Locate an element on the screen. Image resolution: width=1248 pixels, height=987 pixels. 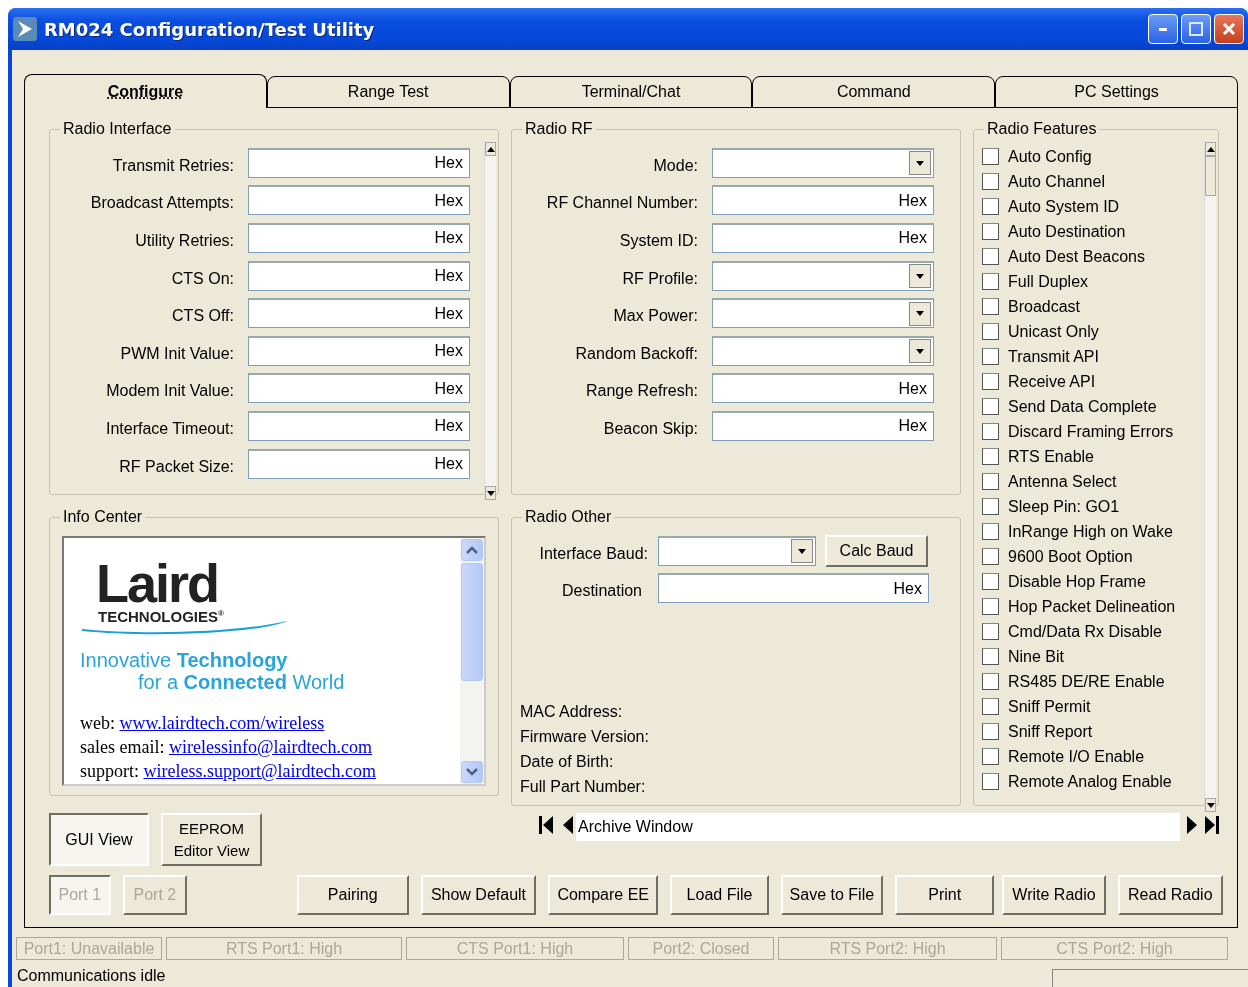
checkbox-label: Sleep Pin: GO1 is located at coordinates (1064, 506).